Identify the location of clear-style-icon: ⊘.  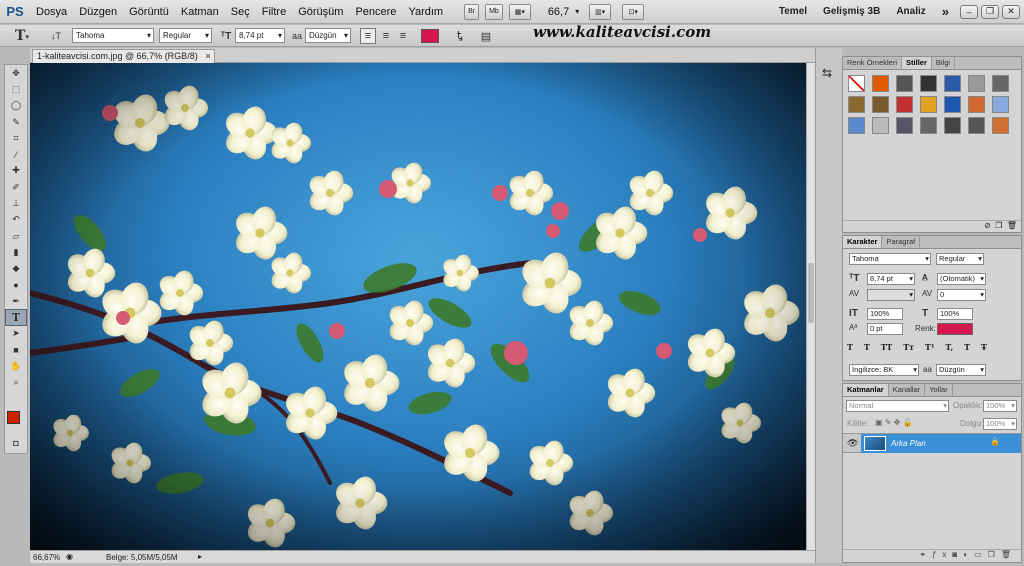
(987, 225).